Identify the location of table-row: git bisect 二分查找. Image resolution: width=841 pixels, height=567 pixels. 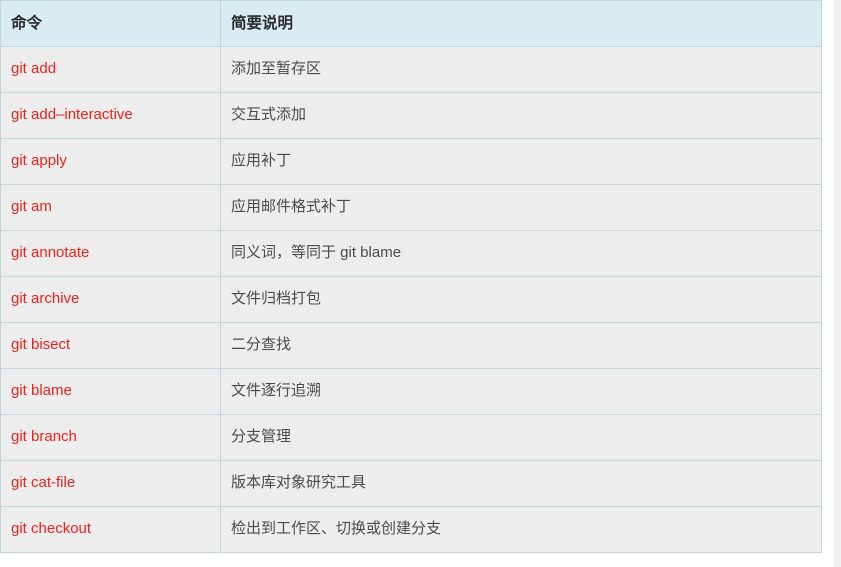
(411, 345).